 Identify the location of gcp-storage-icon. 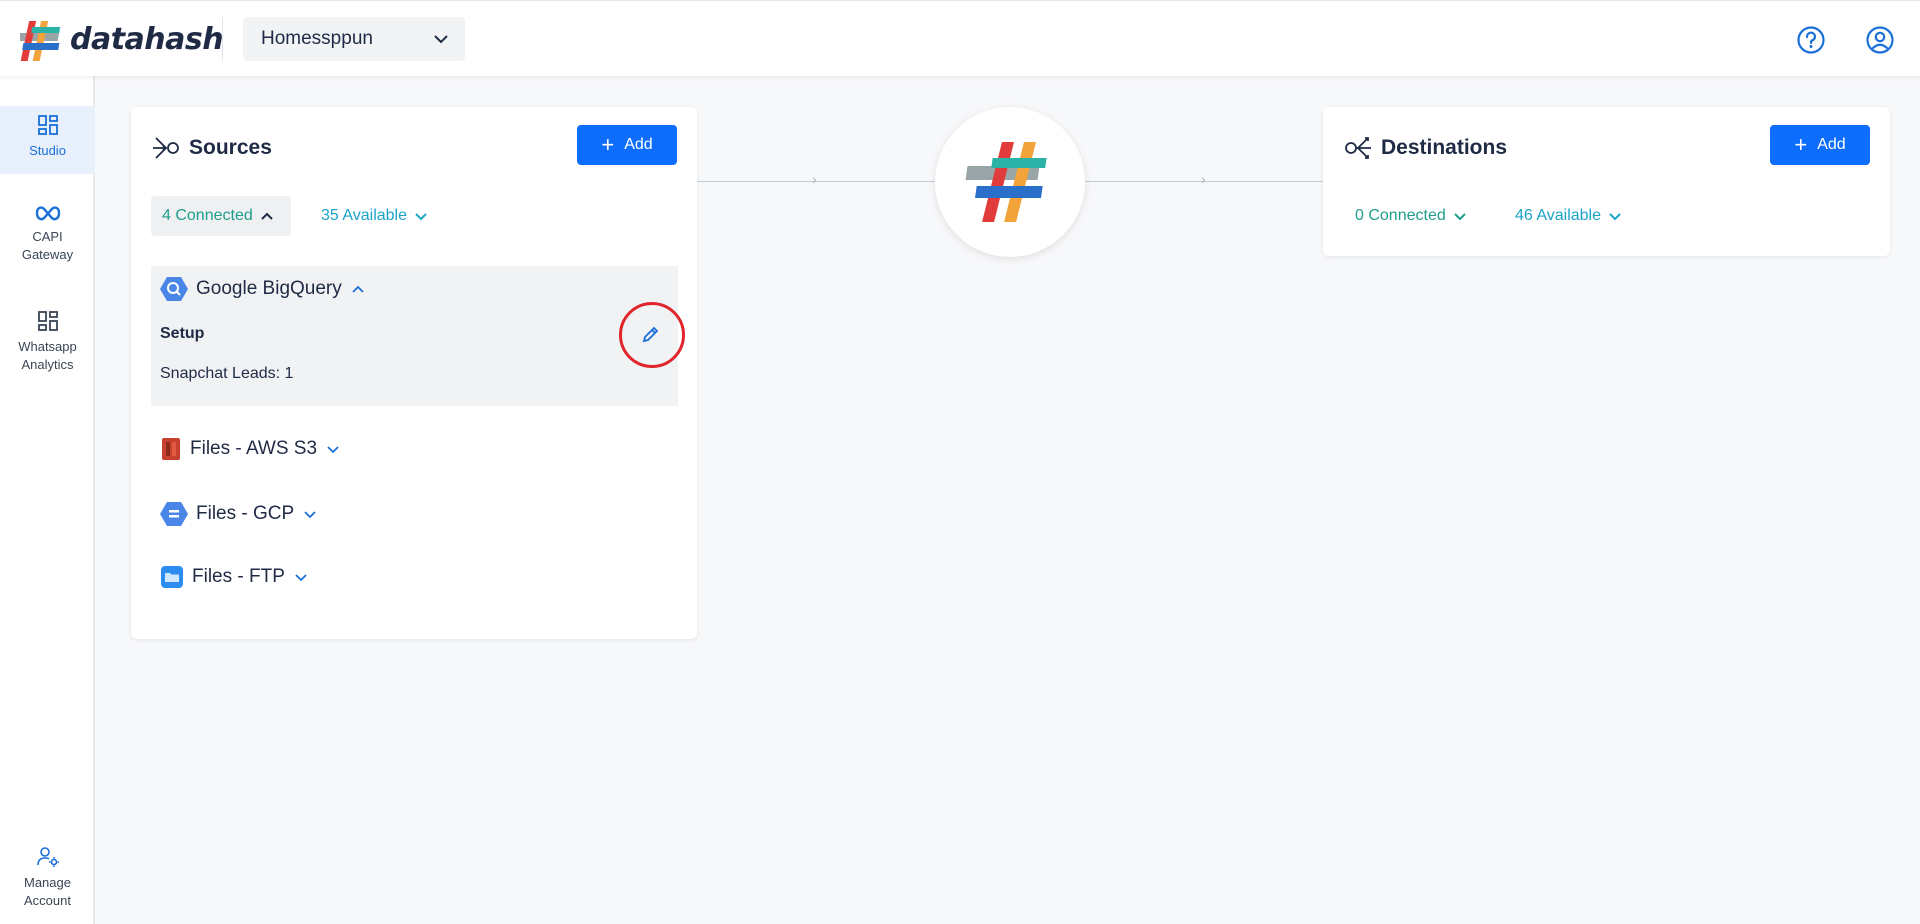
(174, 514).